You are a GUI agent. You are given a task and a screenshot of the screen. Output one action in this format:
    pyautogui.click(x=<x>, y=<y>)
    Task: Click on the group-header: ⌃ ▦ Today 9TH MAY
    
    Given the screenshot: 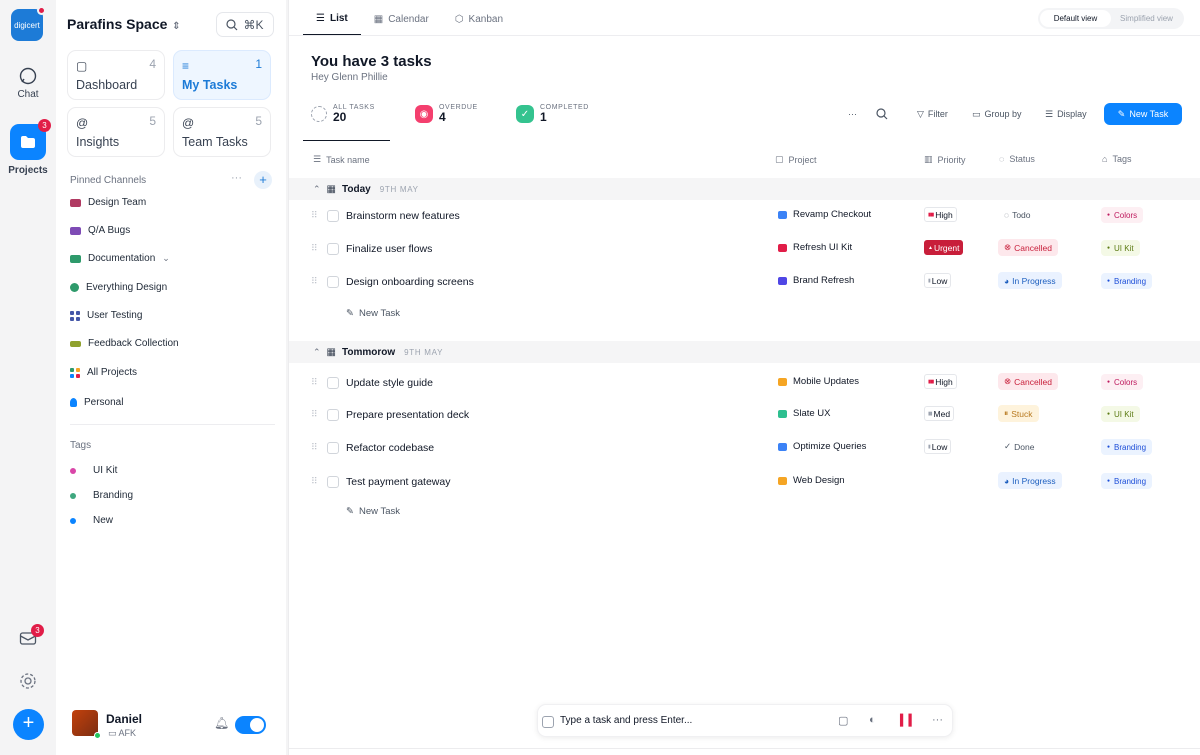 What is the action you would take?
    pyautogui.click(x=744, y=189)
    